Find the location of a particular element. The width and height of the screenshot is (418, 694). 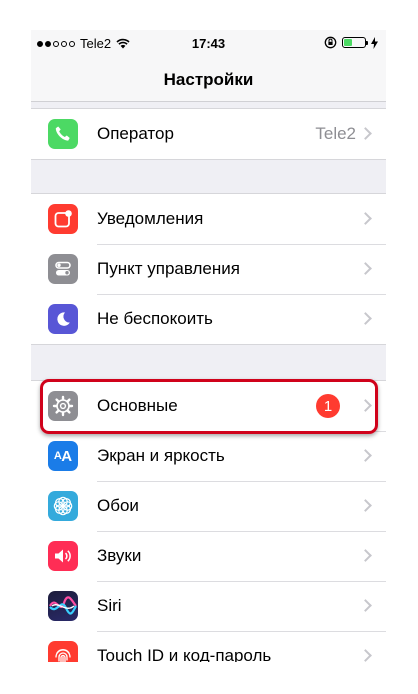

page-title: Настройки is located at coordinates (208, 79).